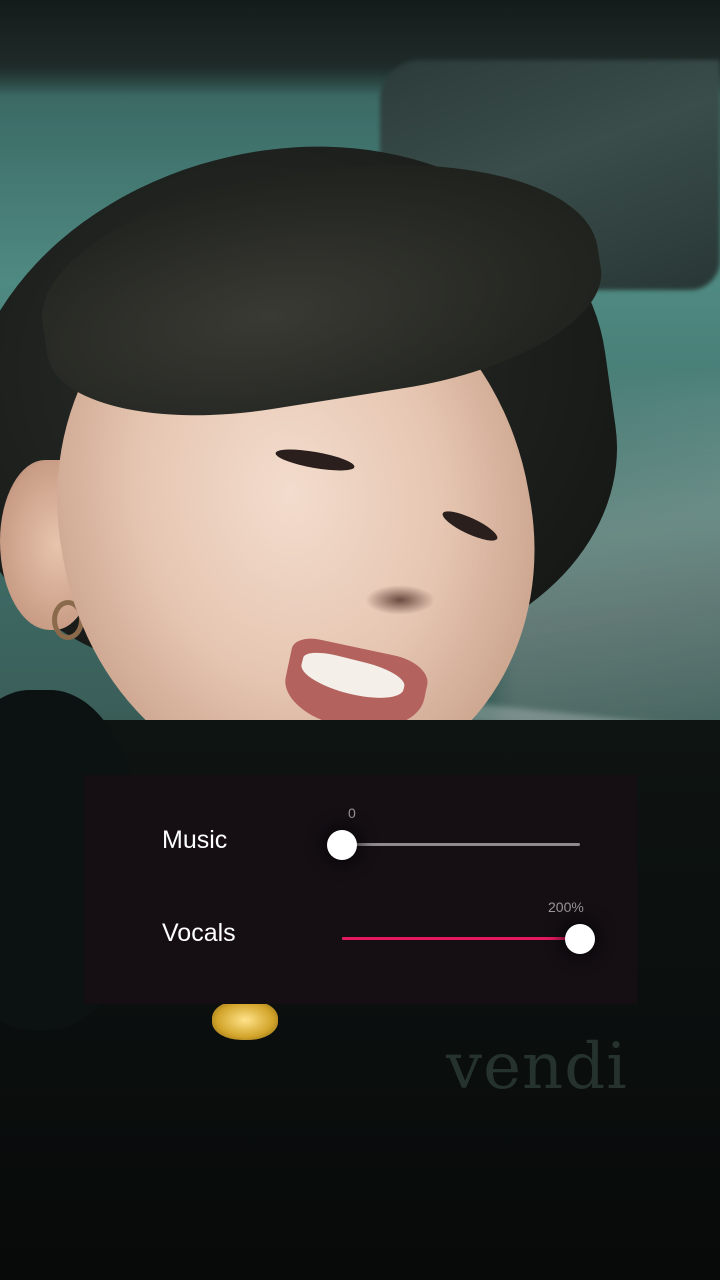 This screenshot has width=720, height=1280. I want to click on music-slider-track, so click(461, 844).